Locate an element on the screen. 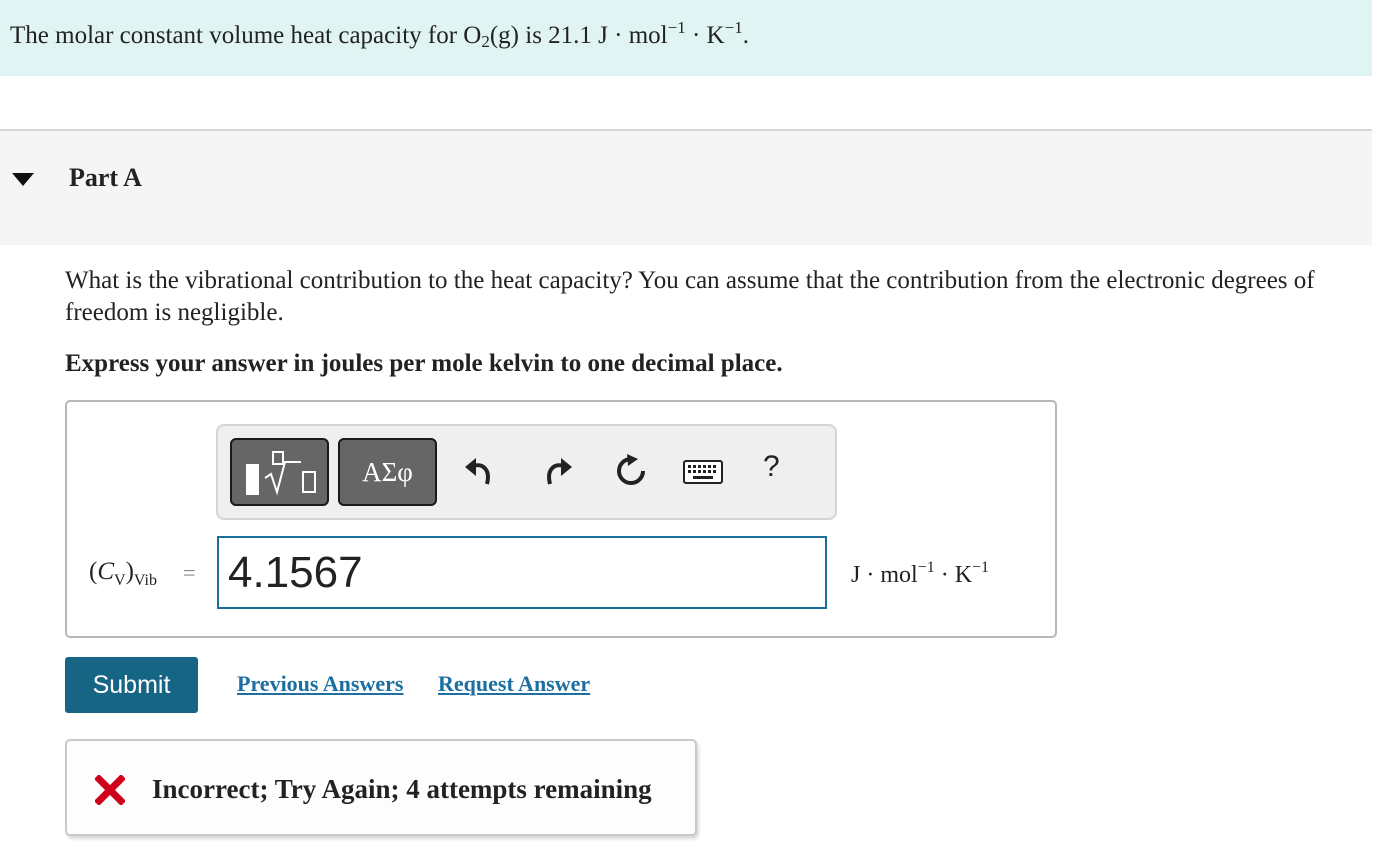 This screenshot has width=1380, height=846. sqrt-template-icon is located at coordinates (290, 473).